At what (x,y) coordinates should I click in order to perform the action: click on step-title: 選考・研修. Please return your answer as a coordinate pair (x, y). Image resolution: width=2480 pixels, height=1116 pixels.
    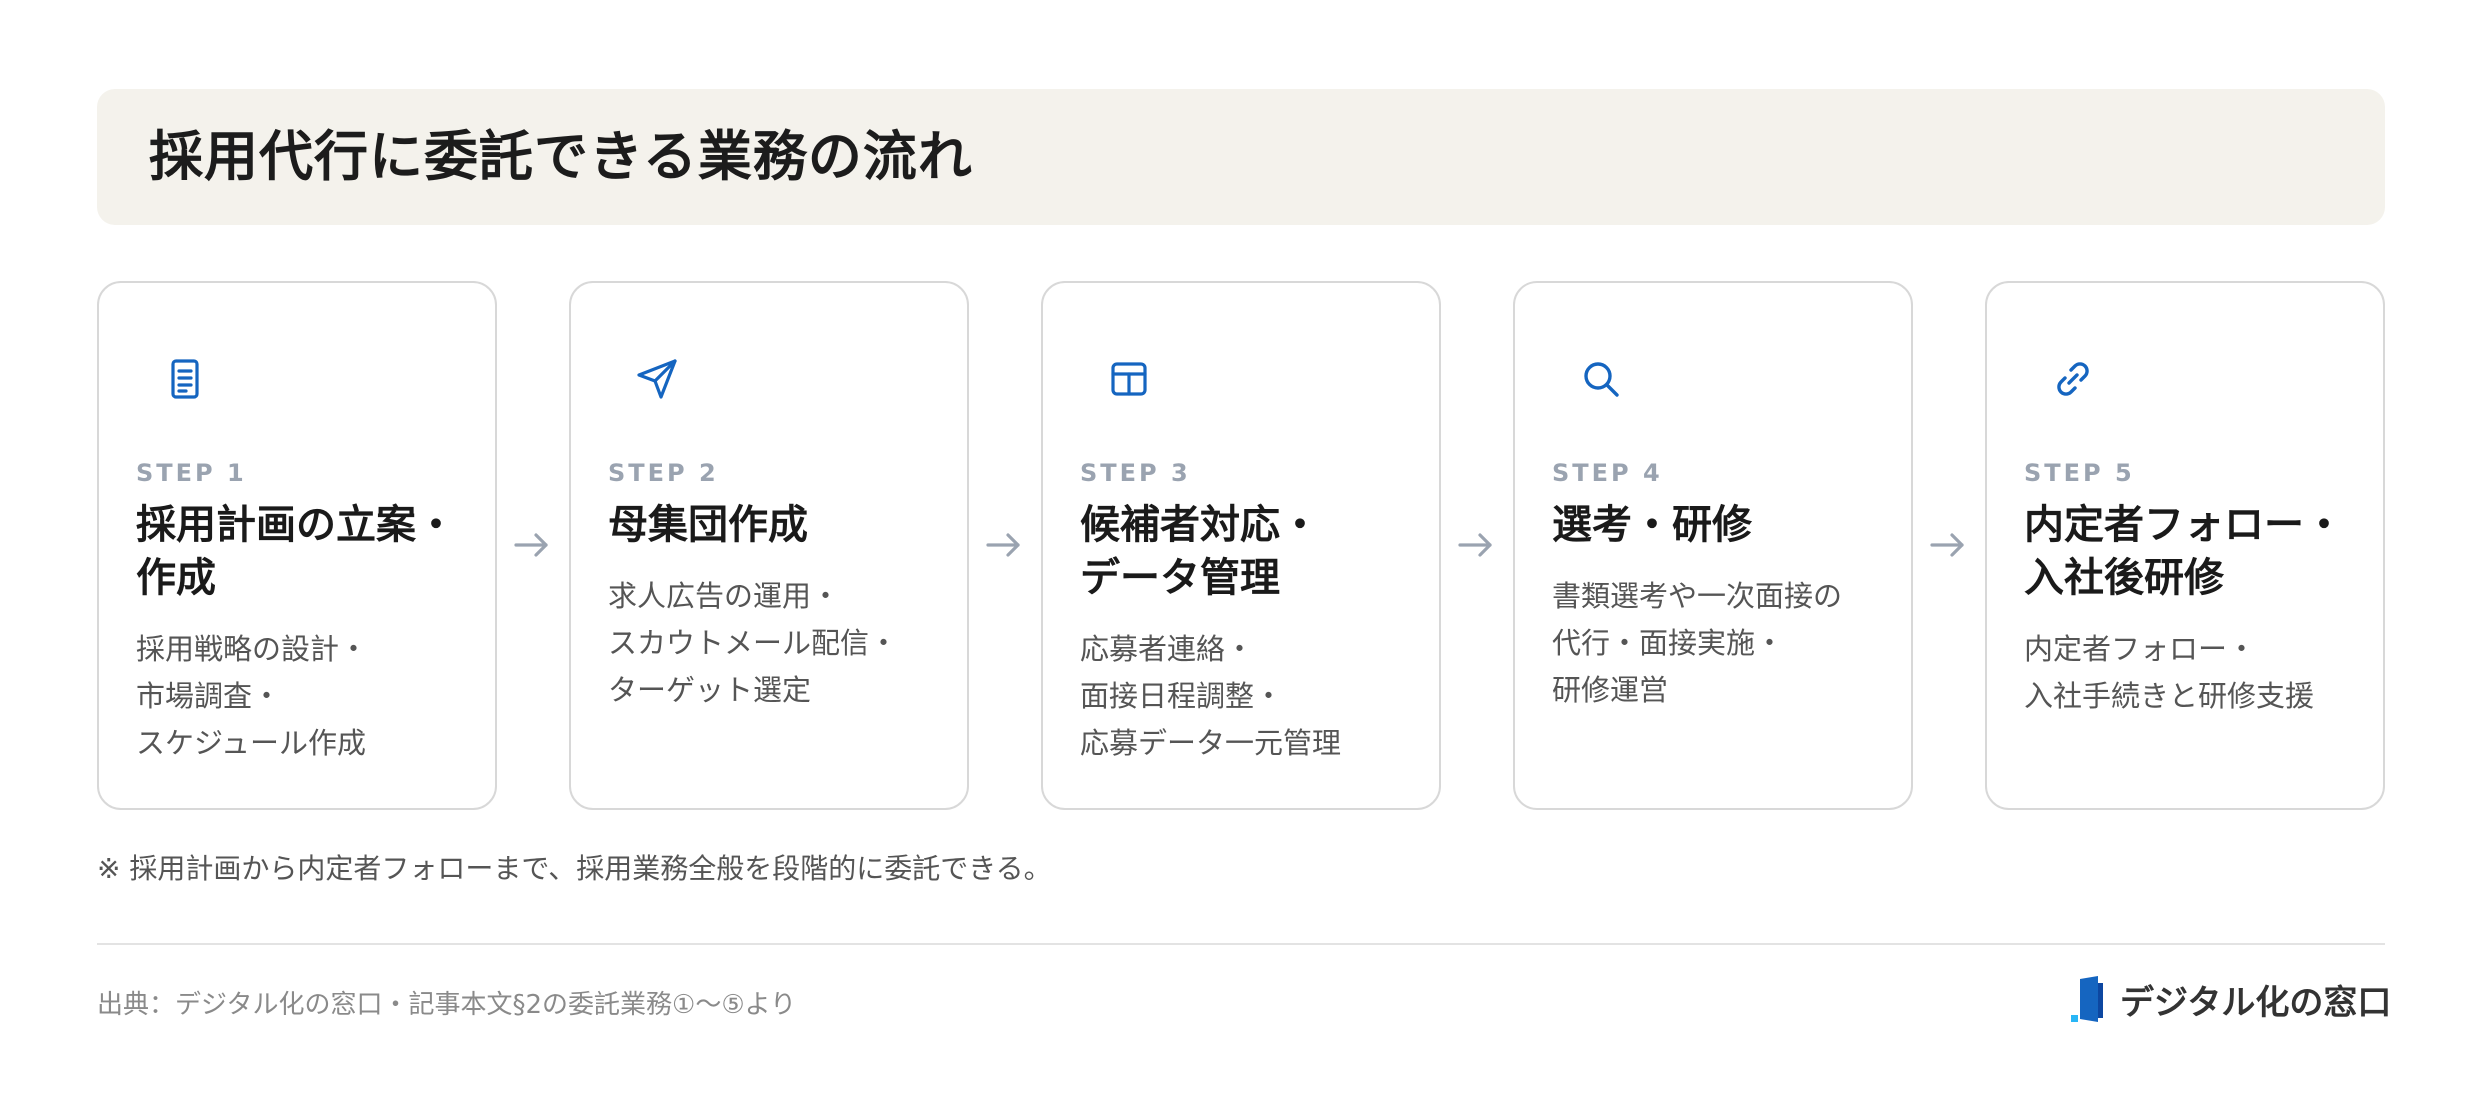
    Looking at the image, I should click on (1727, 525).